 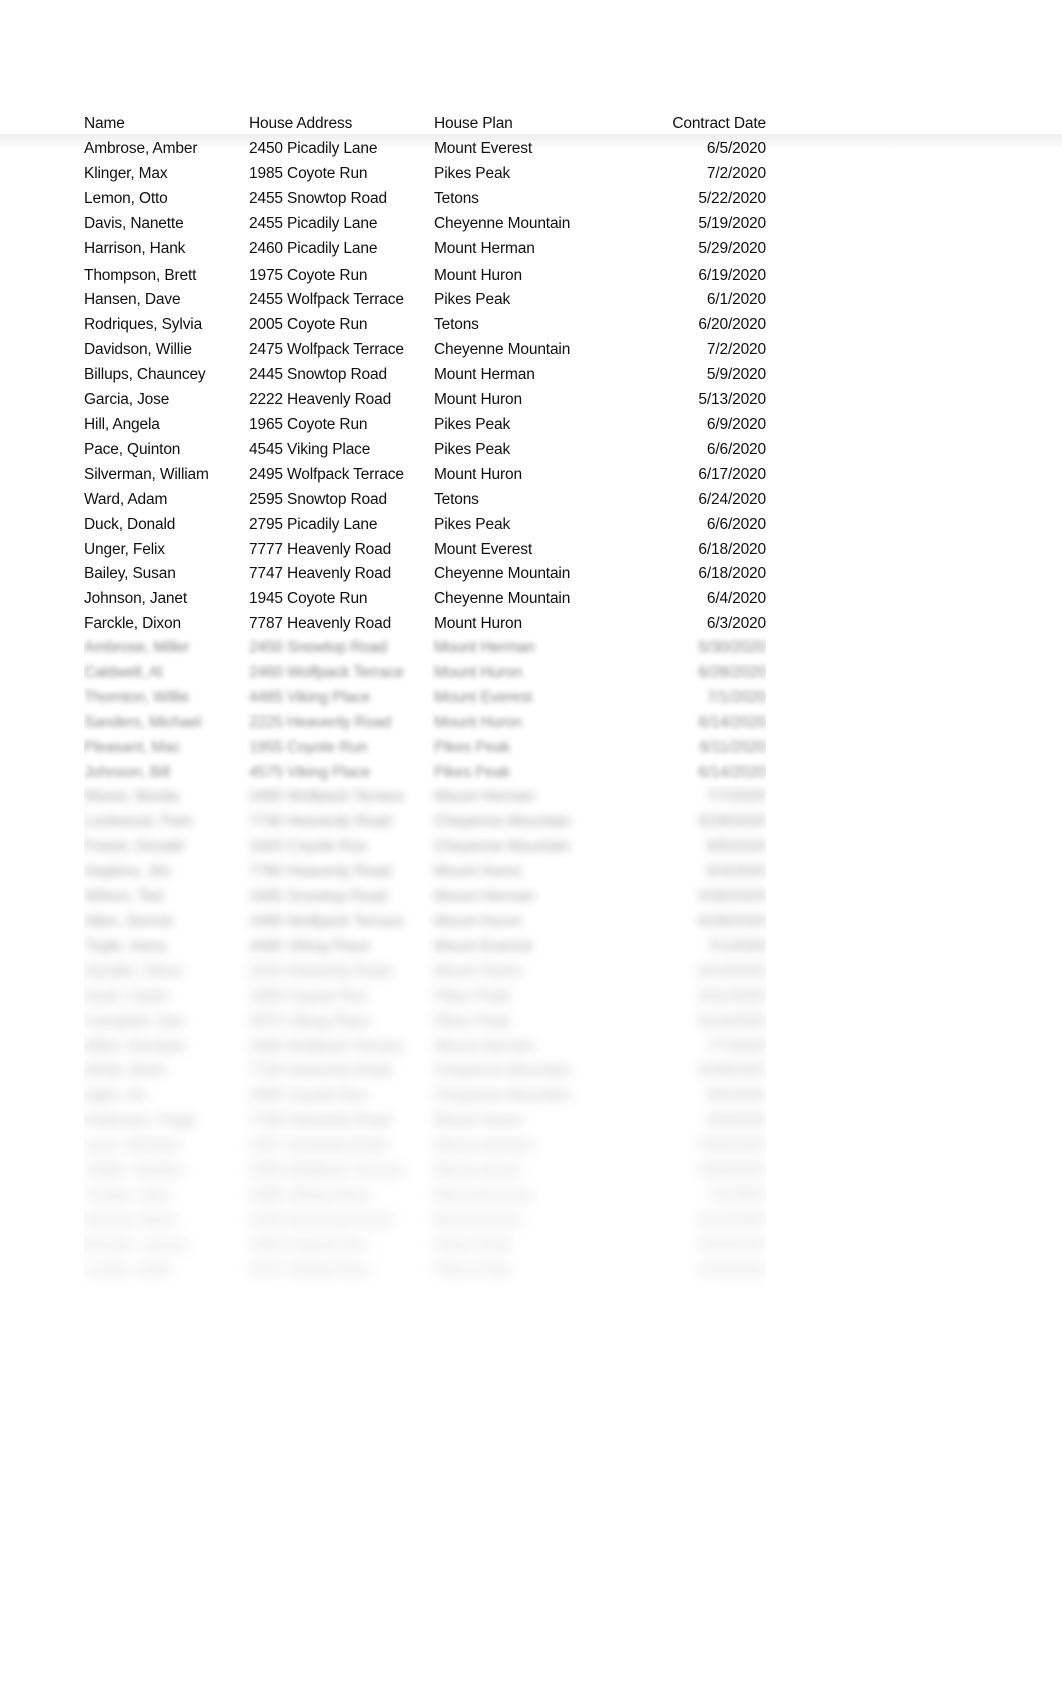 What do you see at coordinates (133, 1171) in the screenshot?
I see `cell-name: Triplet, Sandra` at bounding box center [133, 1171].